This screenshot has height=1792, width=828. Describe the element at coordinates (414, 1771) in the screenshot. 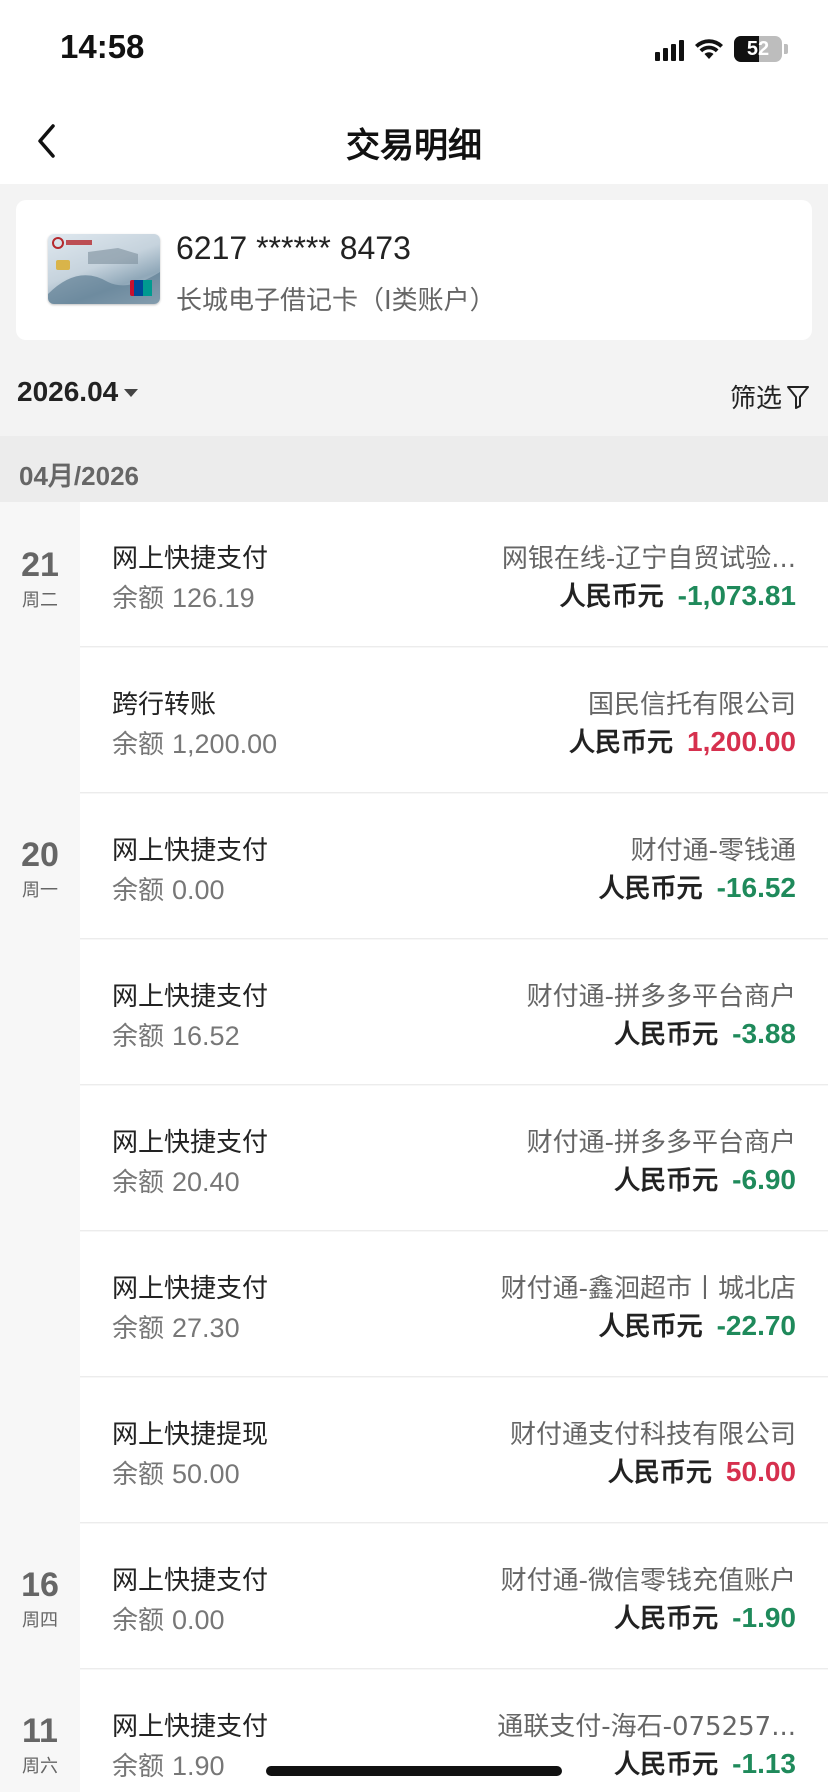

I see `home-indicator` at that location.